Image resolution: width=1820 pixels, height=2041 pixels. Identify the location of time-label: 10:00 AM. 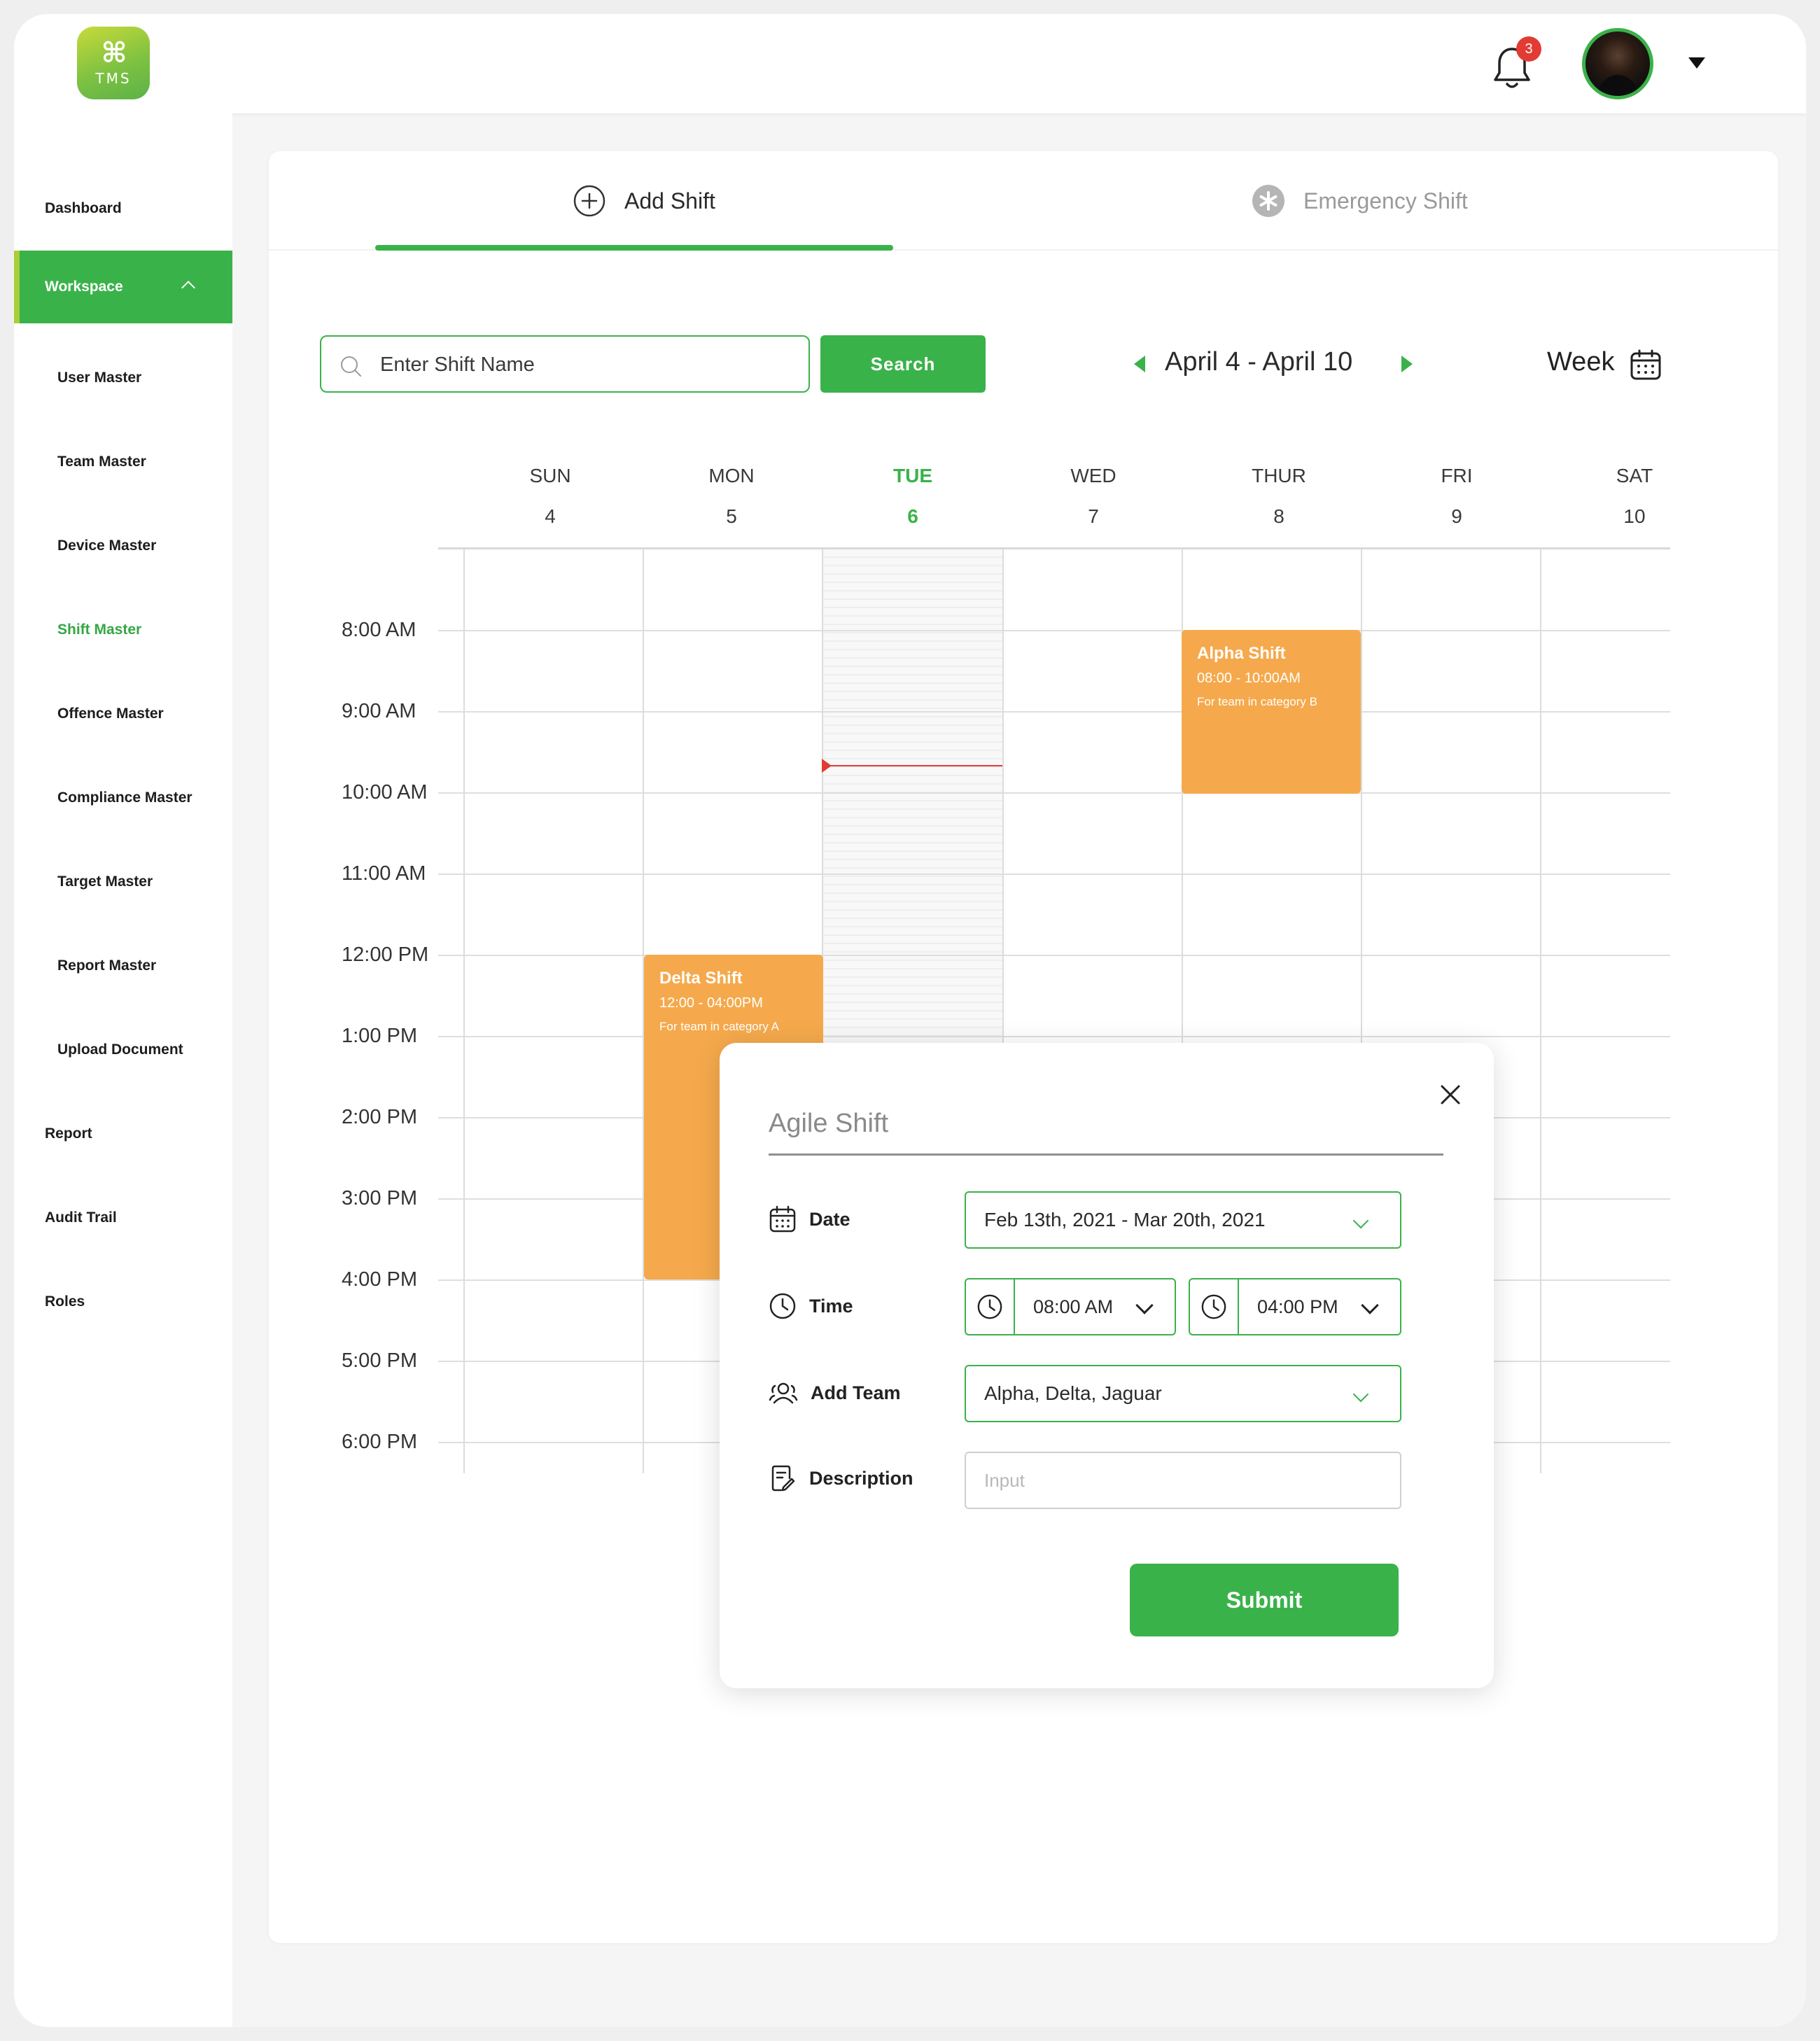
(385, 792).